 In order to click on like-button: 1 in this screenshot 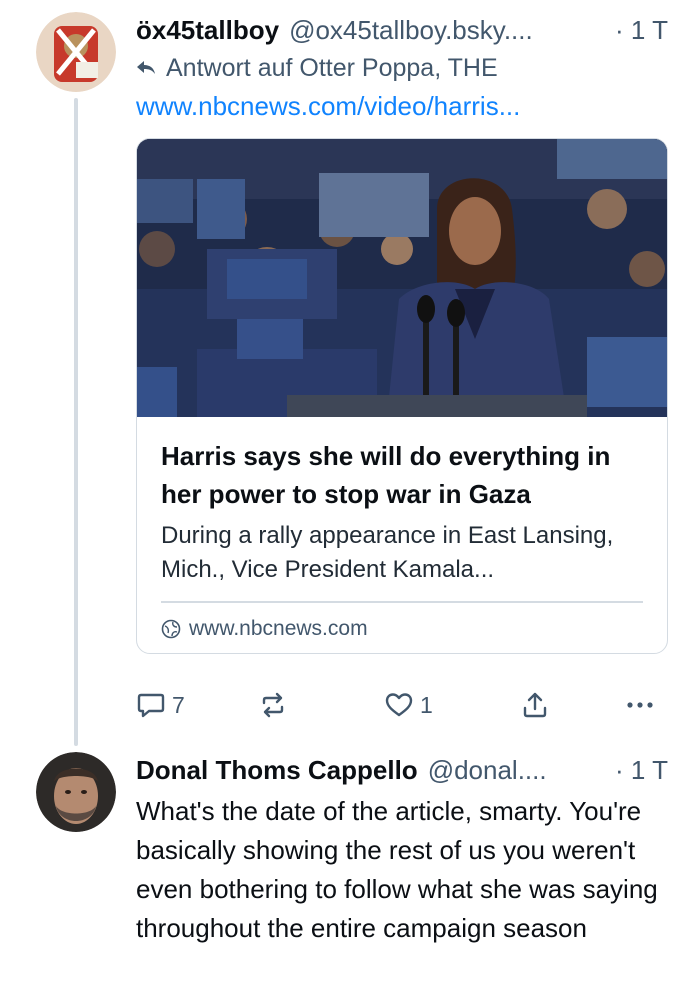, I will do `click(408, 705)`.